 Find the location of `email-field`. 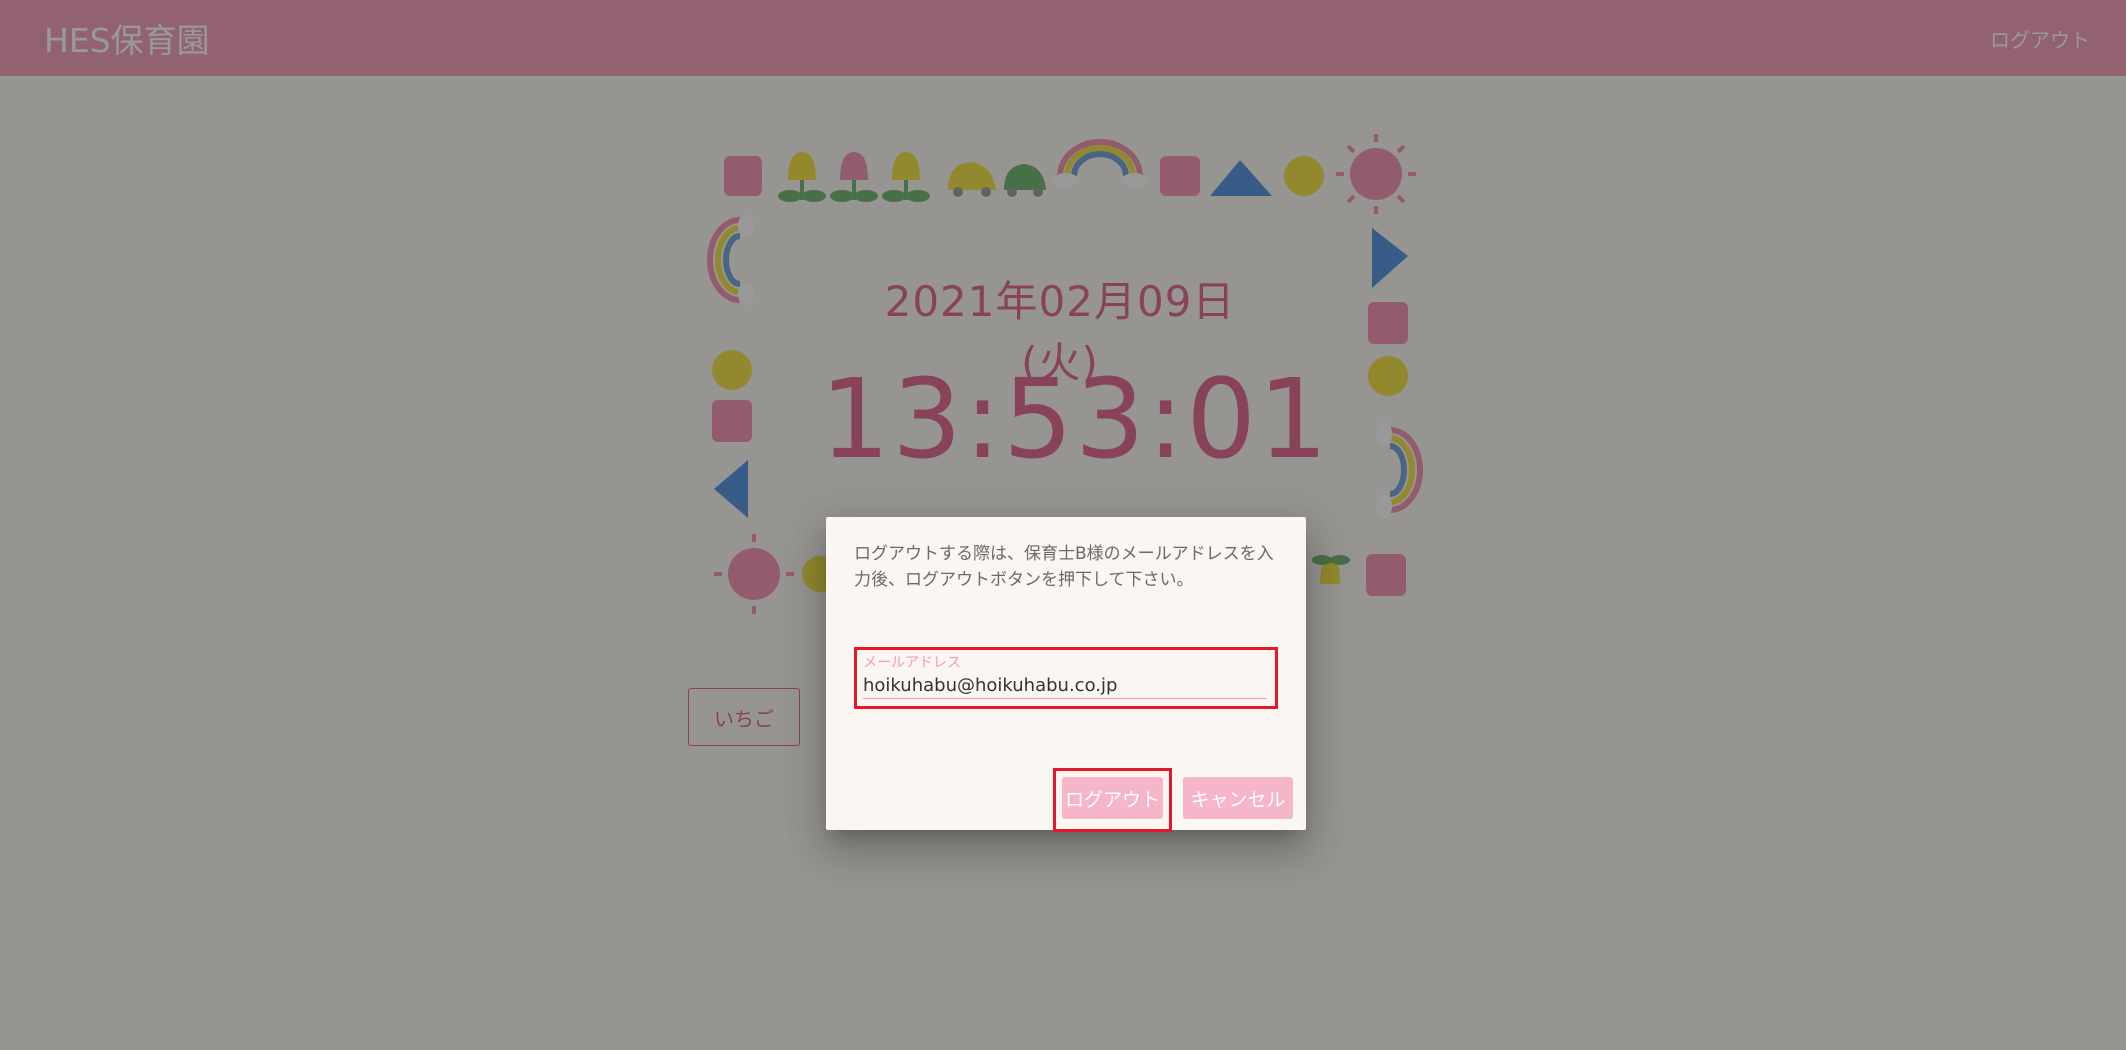

email-field is located at coordinates (1065, 685).